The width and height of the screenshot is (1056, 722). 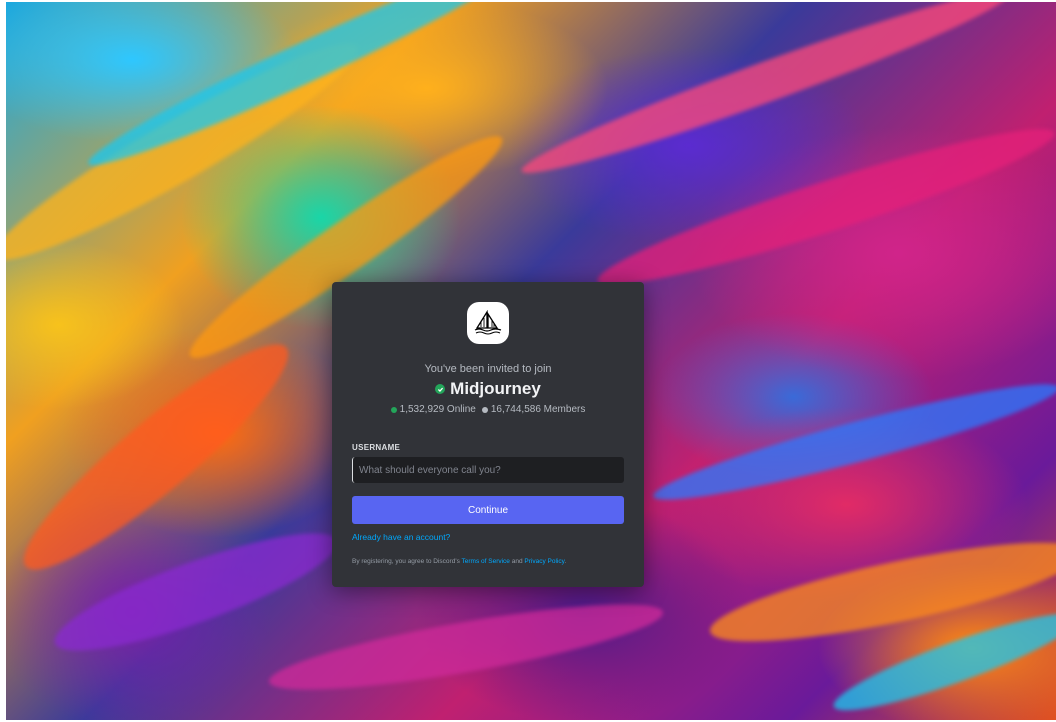 I want to click on online-dot-icon, so click(x=393, y=409).